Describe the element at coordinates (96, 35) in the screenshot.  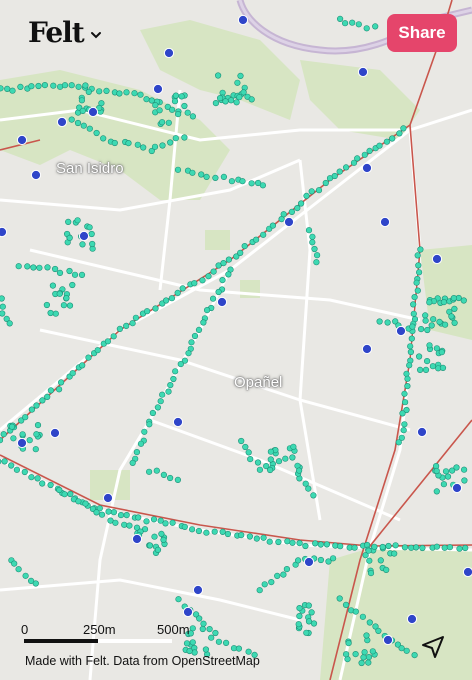
I see `chevron-down-icon` at that location.